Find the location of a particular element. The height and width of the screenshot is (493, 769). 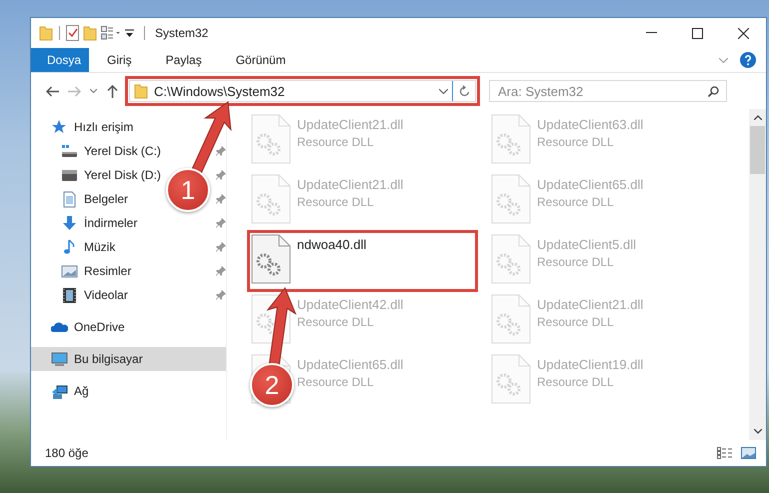

nav-item: Videolar is located at coordinates (106, 295).